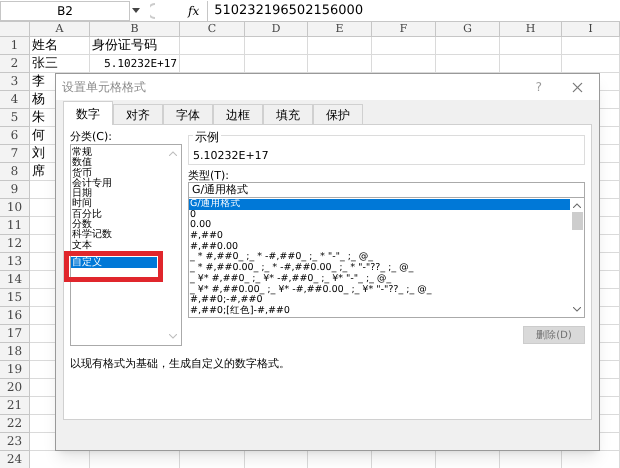 This screenshot has height=468, width=620. I want to click on arc-icon, so click(153, 10).